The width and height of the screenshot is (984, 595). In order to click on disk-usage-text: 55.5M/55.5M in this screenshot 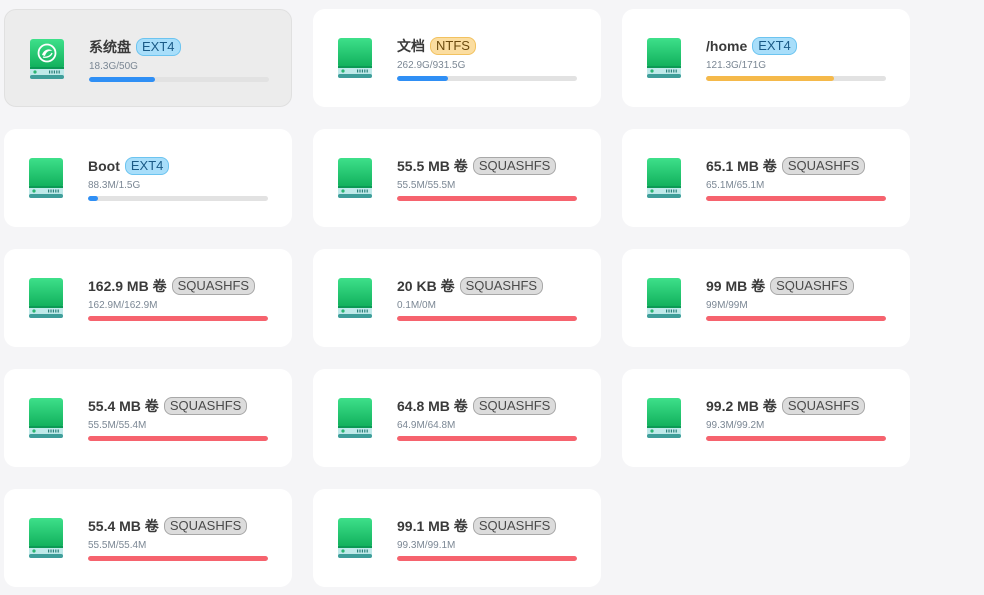, I will do `click(426, 185)`.